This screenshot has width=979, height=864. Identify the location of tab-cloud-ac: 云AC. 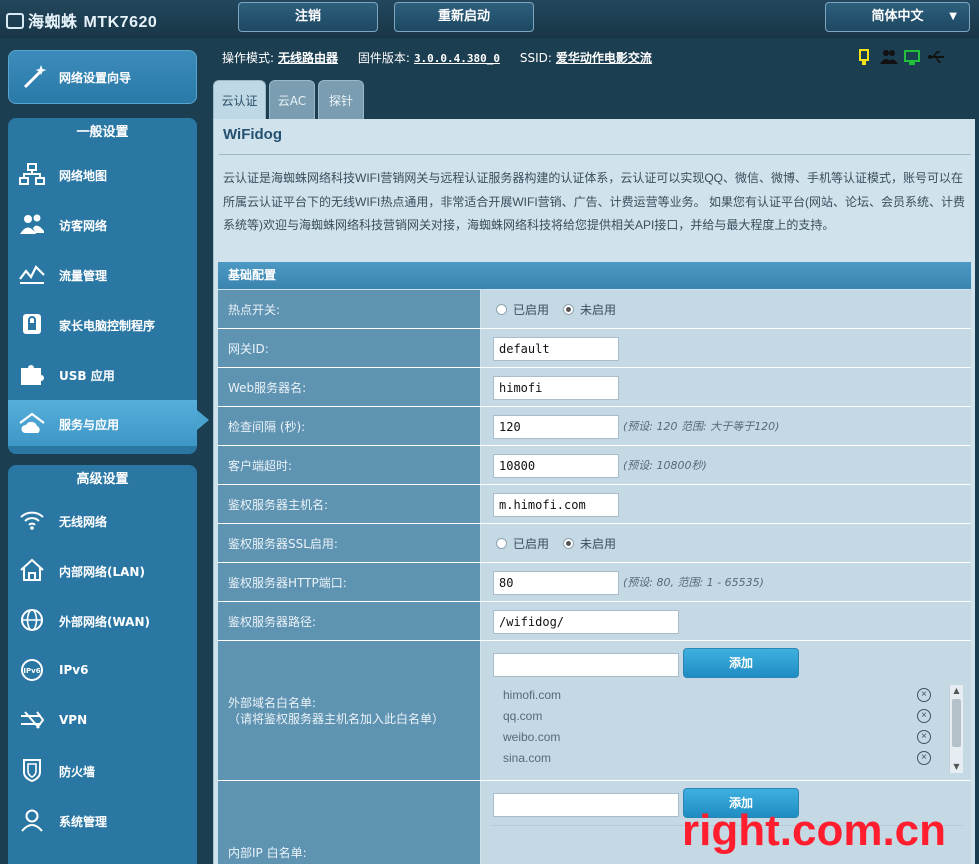
(292, 100).